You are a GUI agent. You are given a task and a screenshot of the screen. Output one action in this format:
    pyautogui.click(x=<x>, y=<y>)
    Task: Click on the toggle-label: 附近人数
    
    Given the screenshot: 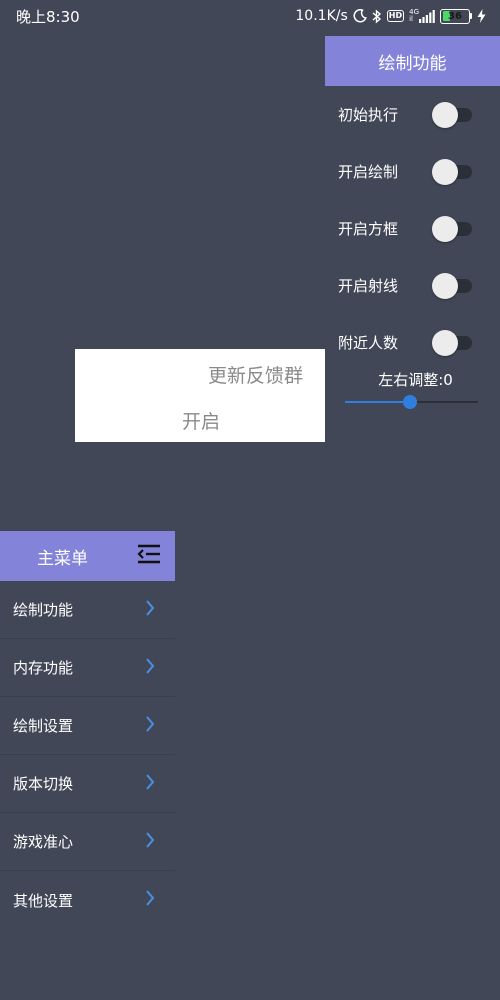 What is the action you would take?
    pyautogui.click(x=368, y=343)
    